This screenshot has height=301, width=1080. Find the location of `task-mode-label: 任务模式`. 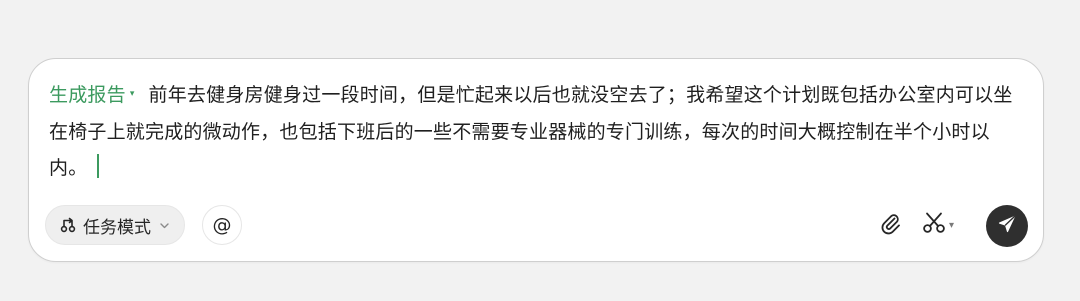

task-mode-label: 任务模式 is located at coordinates (117, 227).